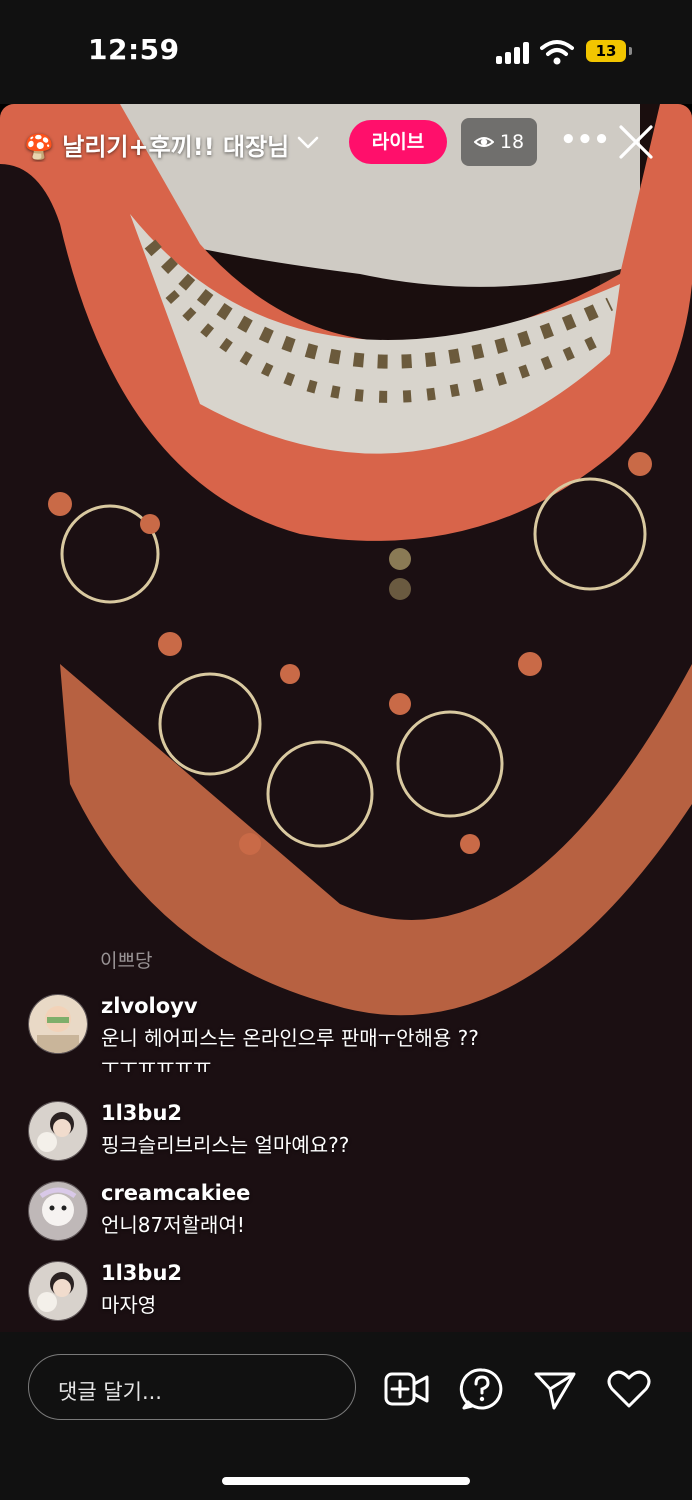 The height and width of the screenshot is (1500, 692). What do you see at coordinates (398, 142) in the screenshot?
I see `live-badge: 라이브` at bounding box center [398, 142].